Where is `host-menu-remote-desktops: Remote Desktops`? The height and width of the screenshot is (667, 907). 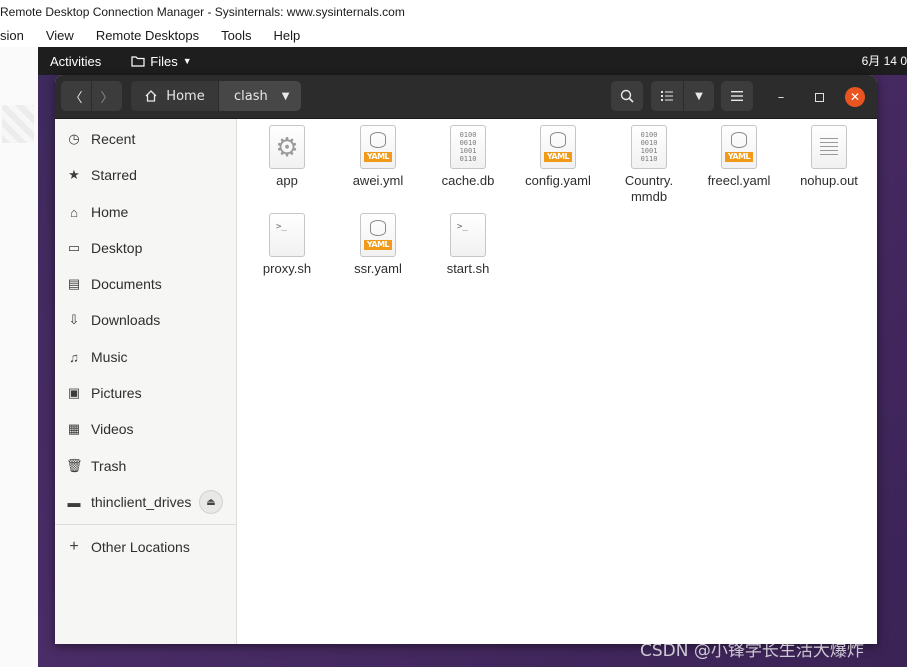 host-menu-remote-desktops: Remote Desktops is located at coordinates (147, 35).